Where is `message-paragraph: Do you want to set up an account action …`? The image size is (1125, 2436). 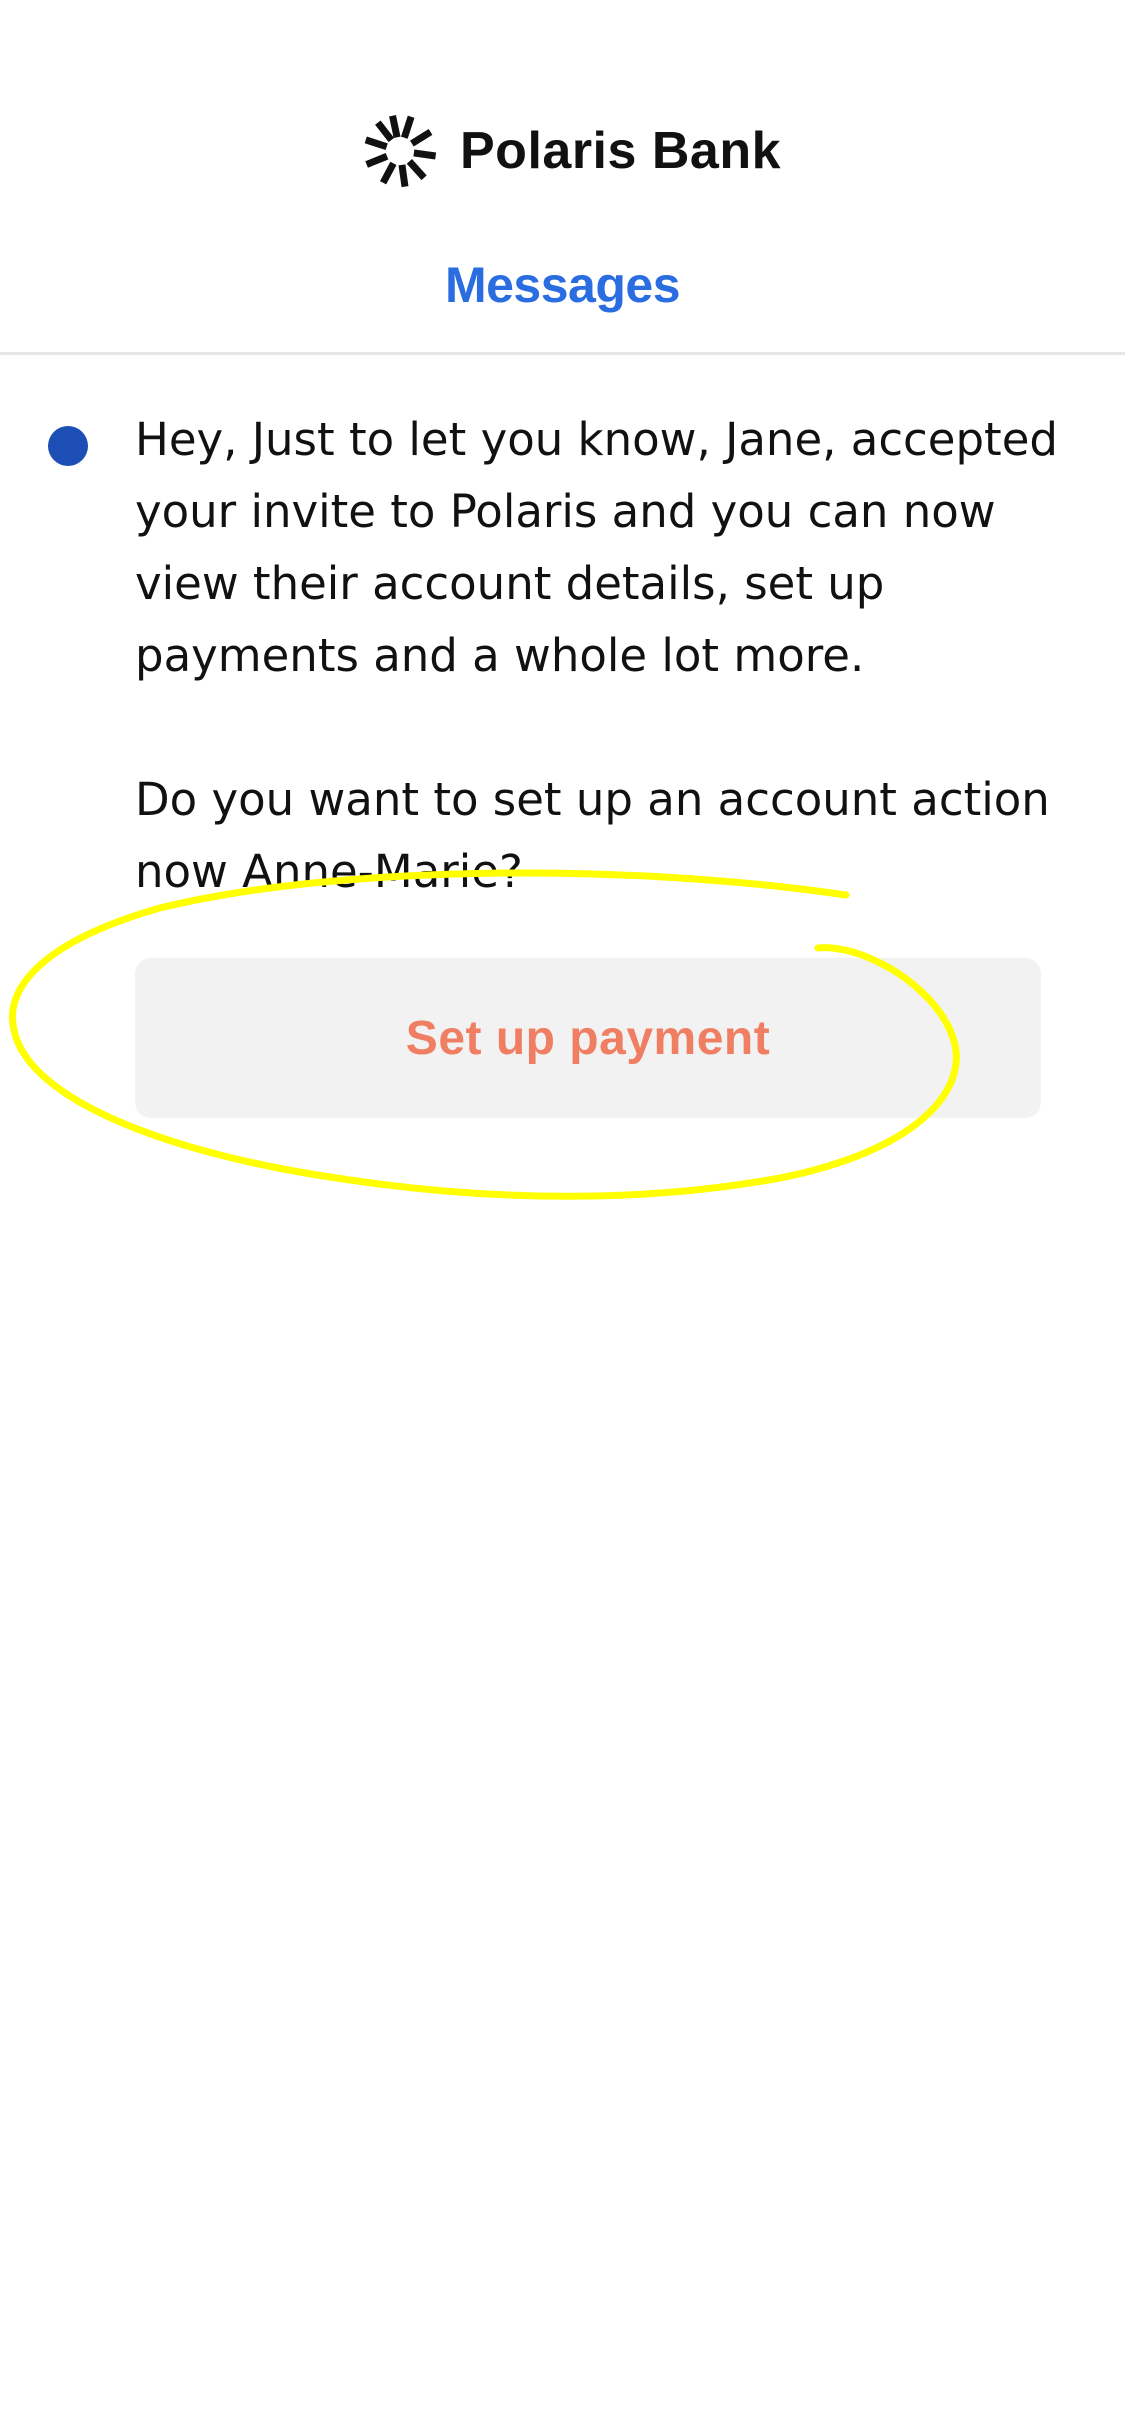 message-paragraph: Do you want to set up an account action … is located at coordinates (592, 835).